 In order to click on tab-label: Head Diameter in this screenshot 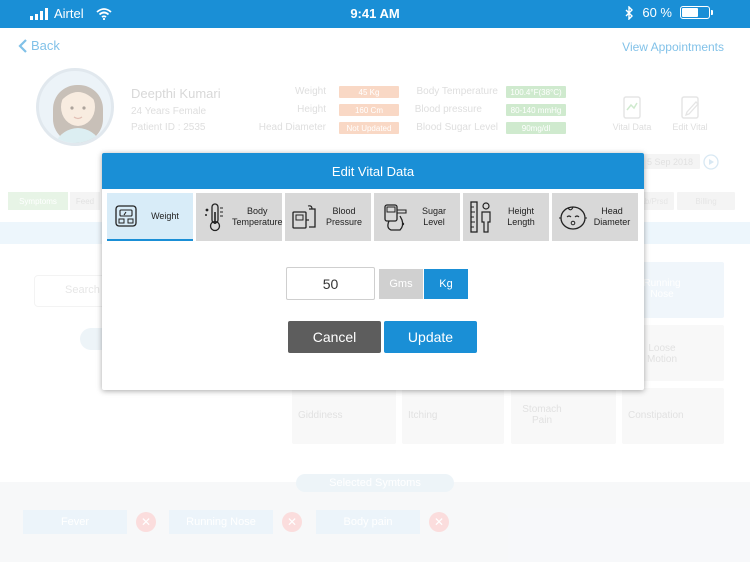, I will do `click(612, 216)`.